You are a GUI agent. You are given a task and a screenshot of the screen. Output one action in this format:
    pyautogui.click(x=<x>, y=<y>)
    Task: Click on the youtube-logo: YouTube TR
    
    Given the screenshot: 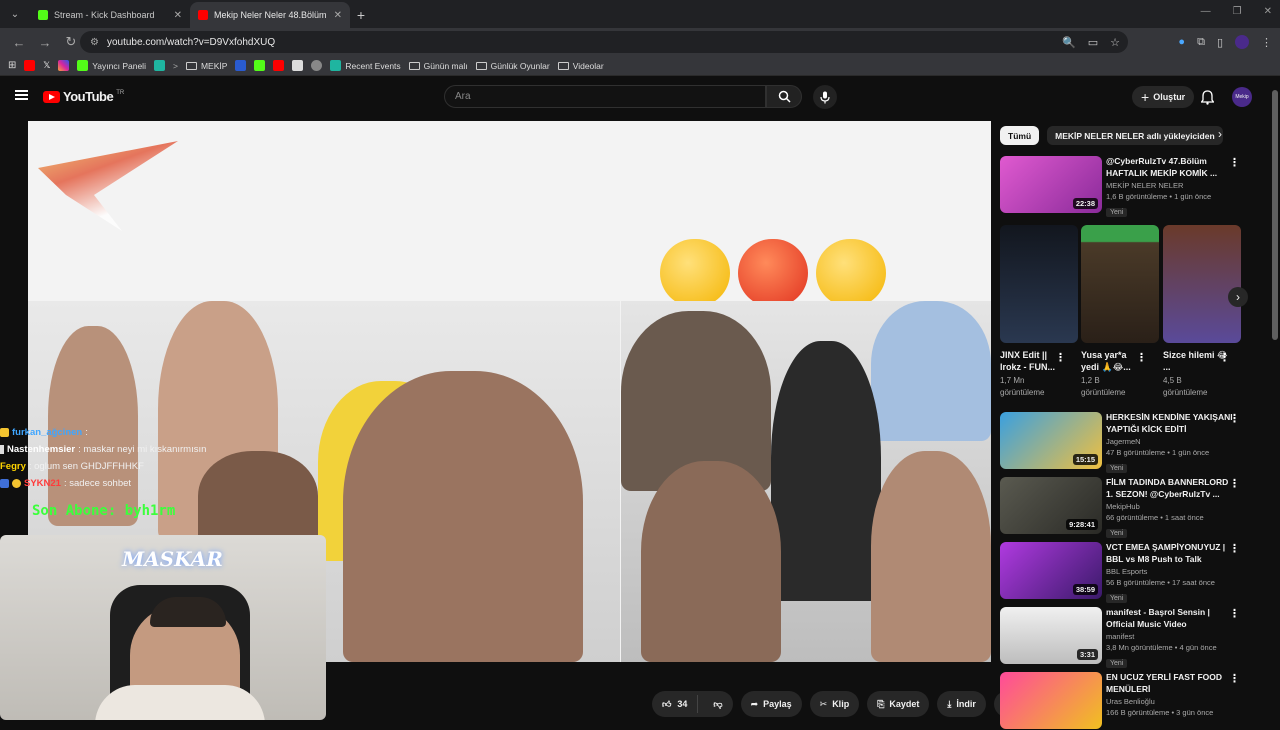 What is the action you would take?
    pyautogui.click(x=83, y=96)
    